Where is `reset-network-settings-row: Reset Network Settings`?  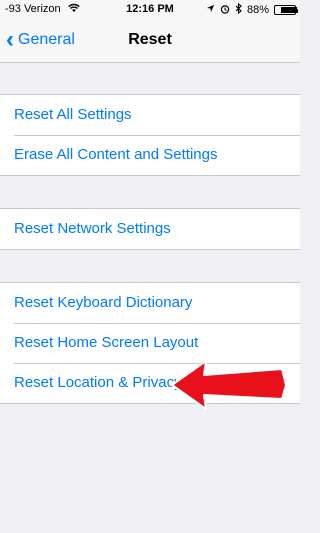
reset-network-settings-row: Reset Network Settings is located at coordinates (150, 229).